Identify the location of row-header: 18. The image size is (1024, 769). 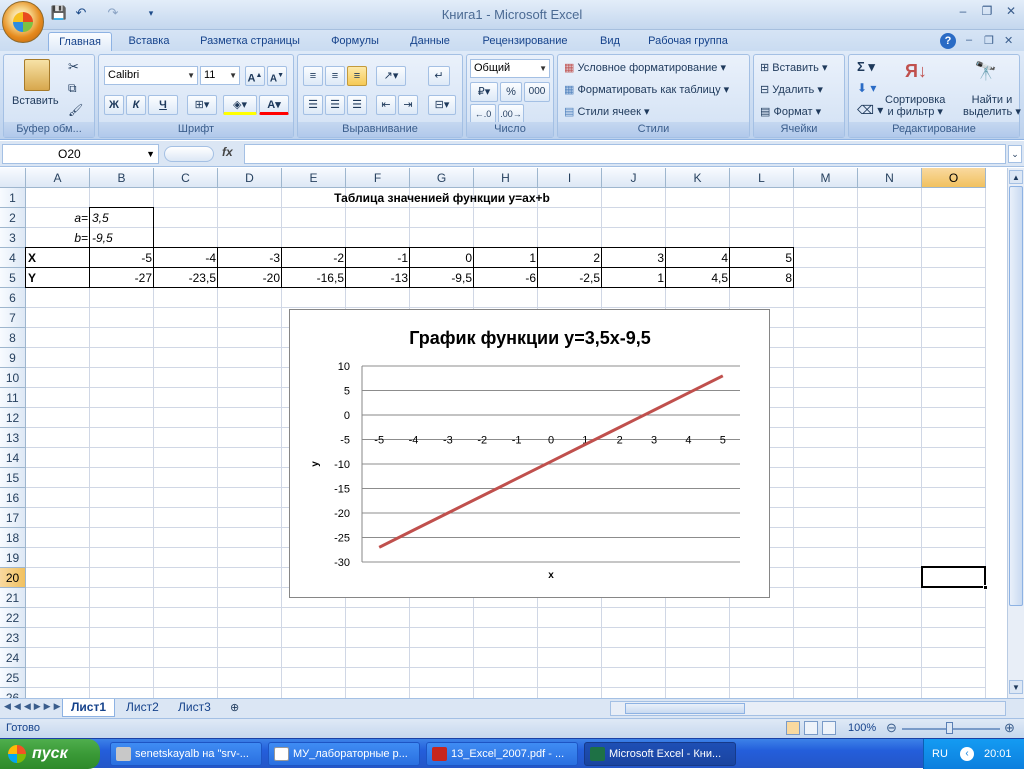
(13, 538).